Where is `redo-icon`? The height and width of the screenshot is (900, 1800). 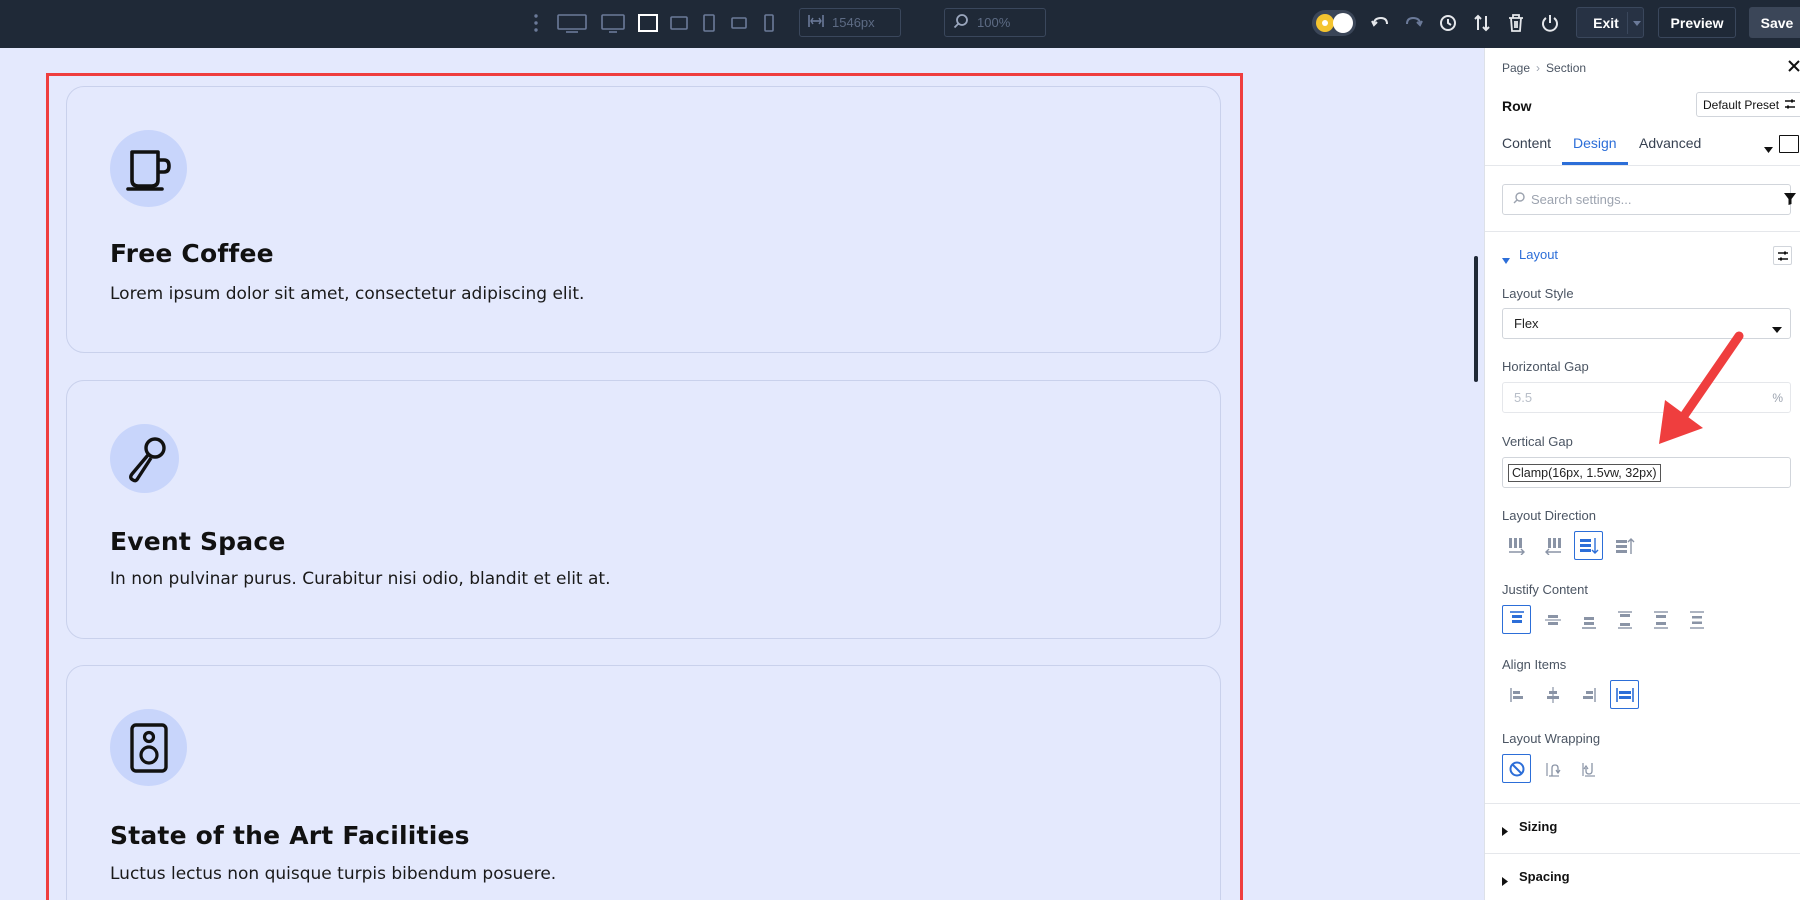
redo-icon is located at coordinates (1414, 23).